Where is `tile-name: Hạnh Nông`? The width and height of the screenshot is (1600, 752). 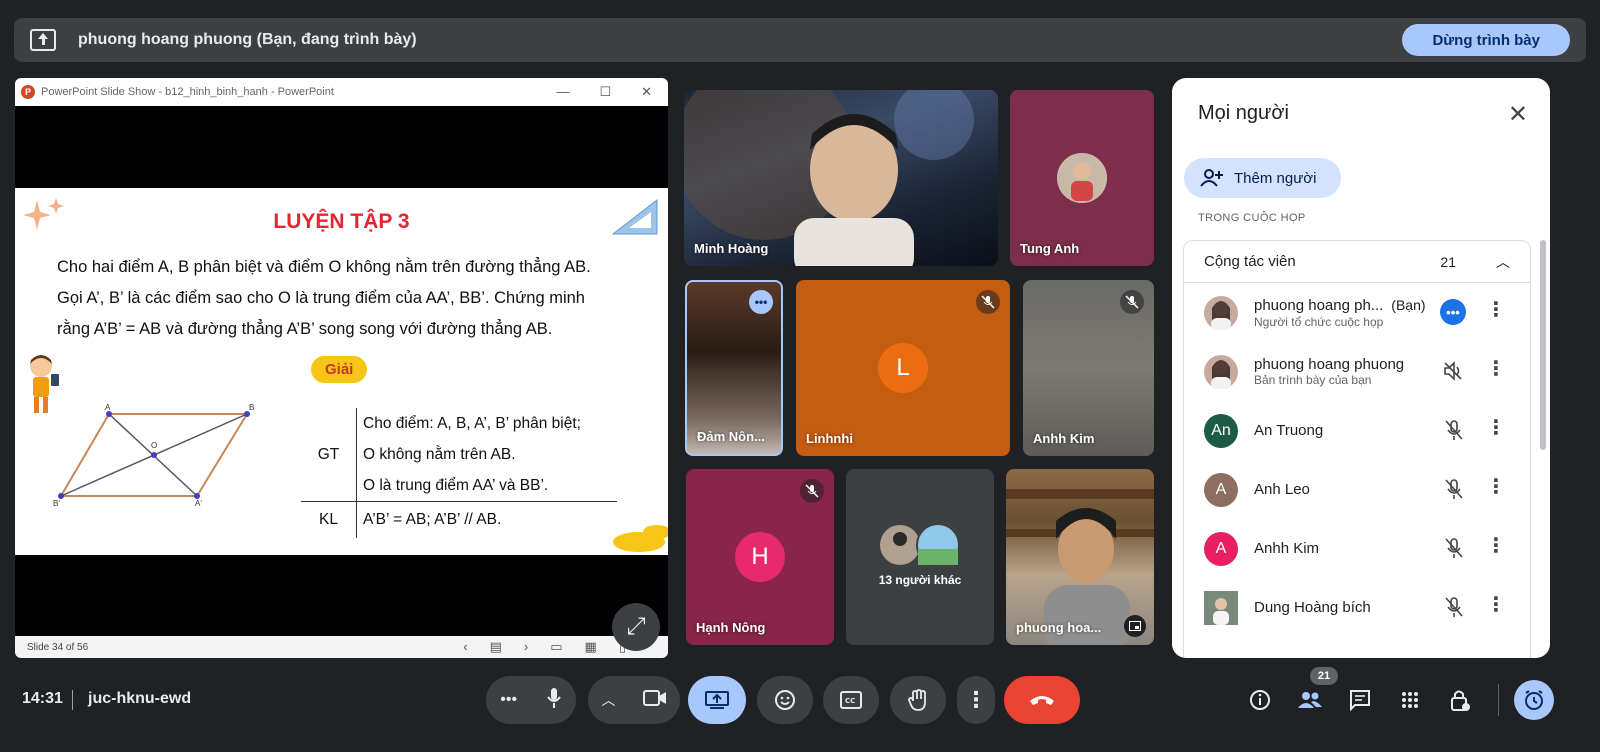 tile-name: Hạnh Nông is located at coordinates (731, 627).